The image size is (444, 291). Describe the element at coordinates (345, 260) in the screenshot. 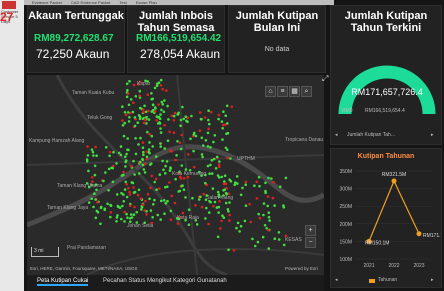

I see `y-tick-label: 100M` at that location.